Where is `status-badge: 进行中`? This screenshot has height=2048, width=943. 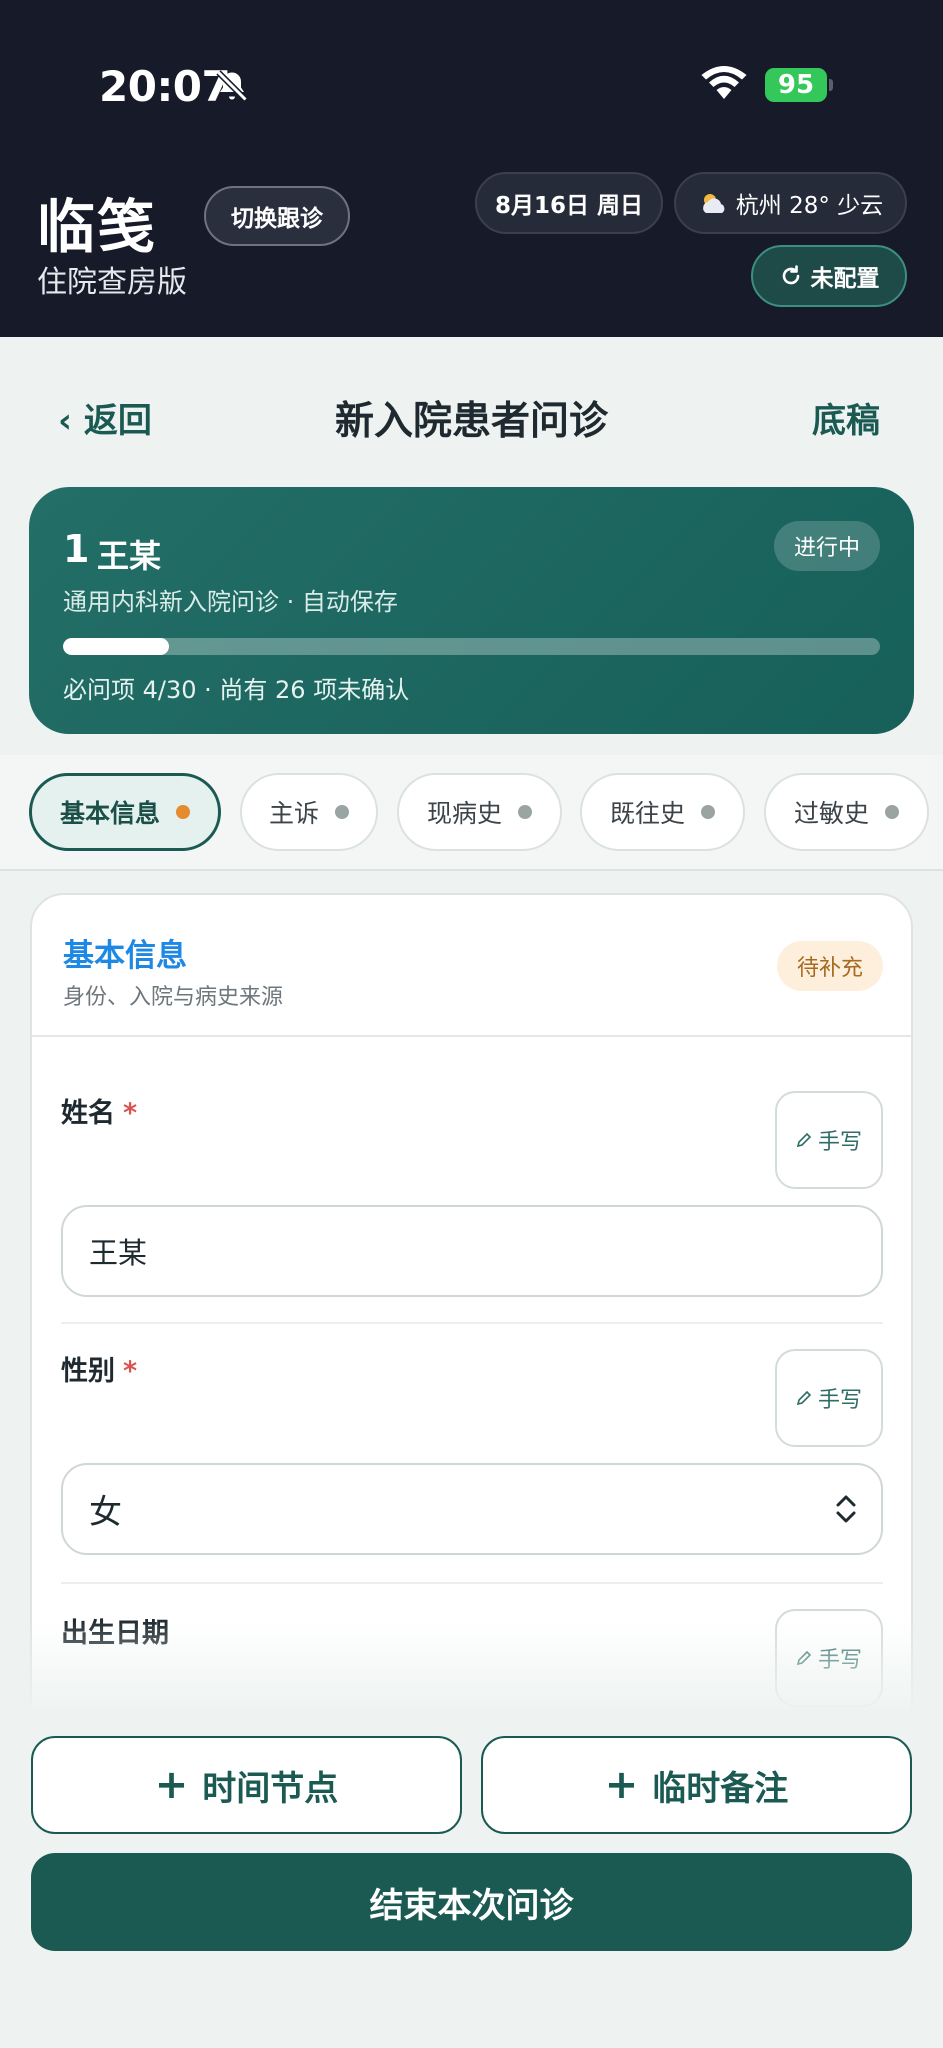 status-badge: 进行中 is located at coordinates (827, 546).